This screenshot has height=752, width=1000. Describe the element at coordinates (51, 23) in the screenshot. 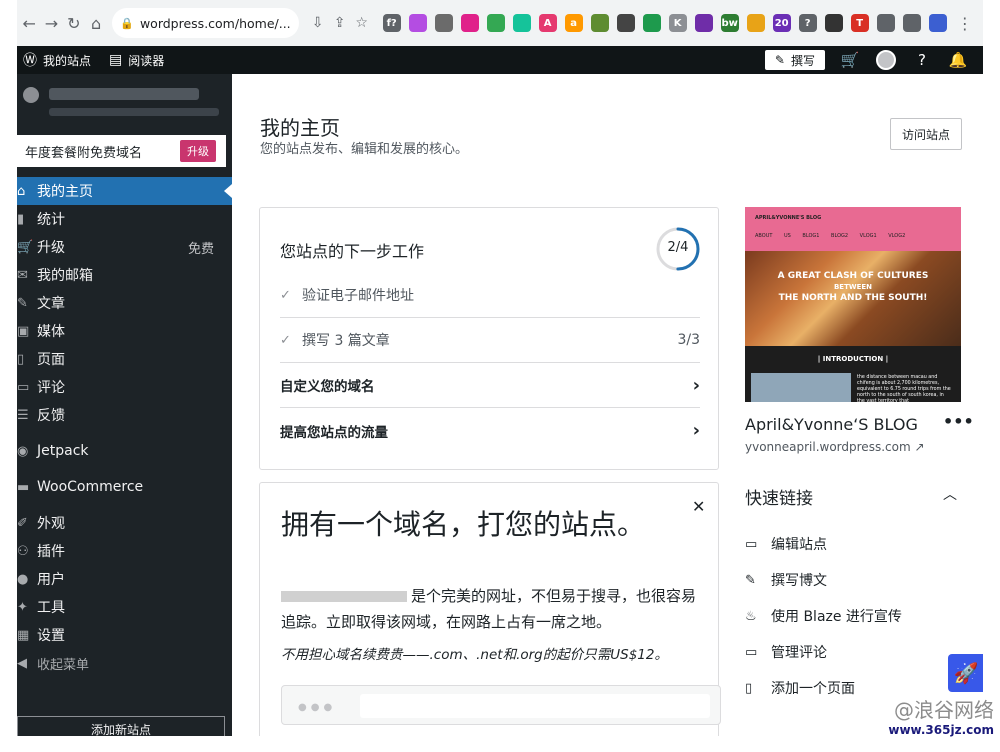

I see `forward-icon: →` at that location.